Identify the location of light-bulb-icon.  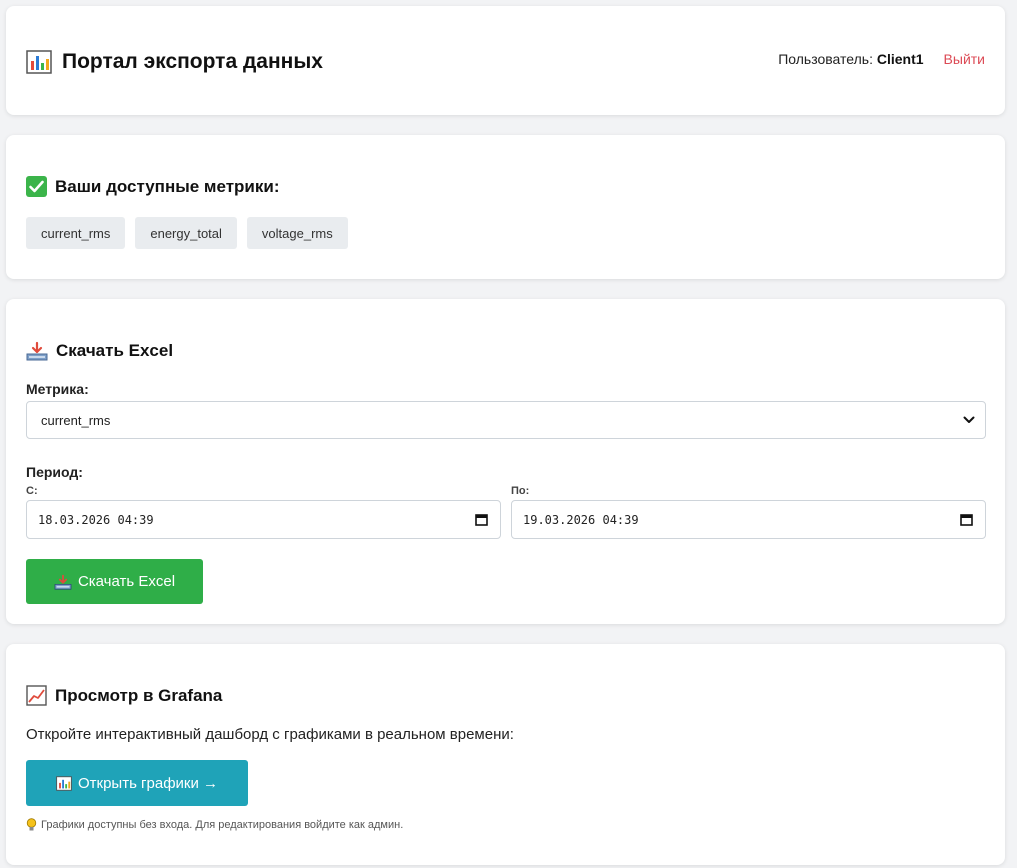
(31, 825).